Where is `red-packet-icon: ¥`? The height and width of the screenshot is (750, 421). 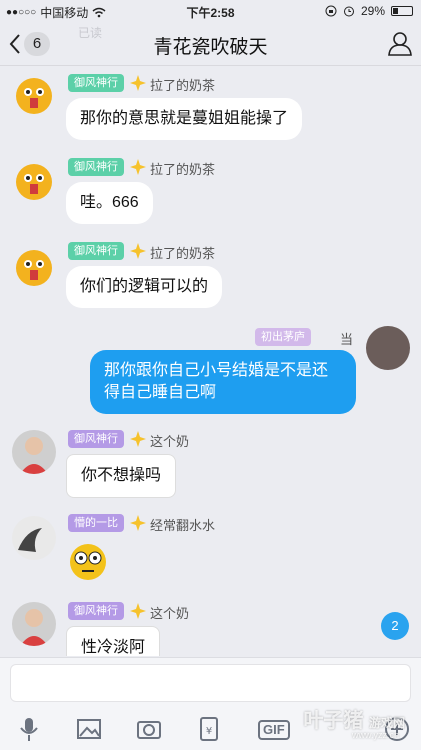 red-packet-icon: ¥ is located at coordinates (209, 729).